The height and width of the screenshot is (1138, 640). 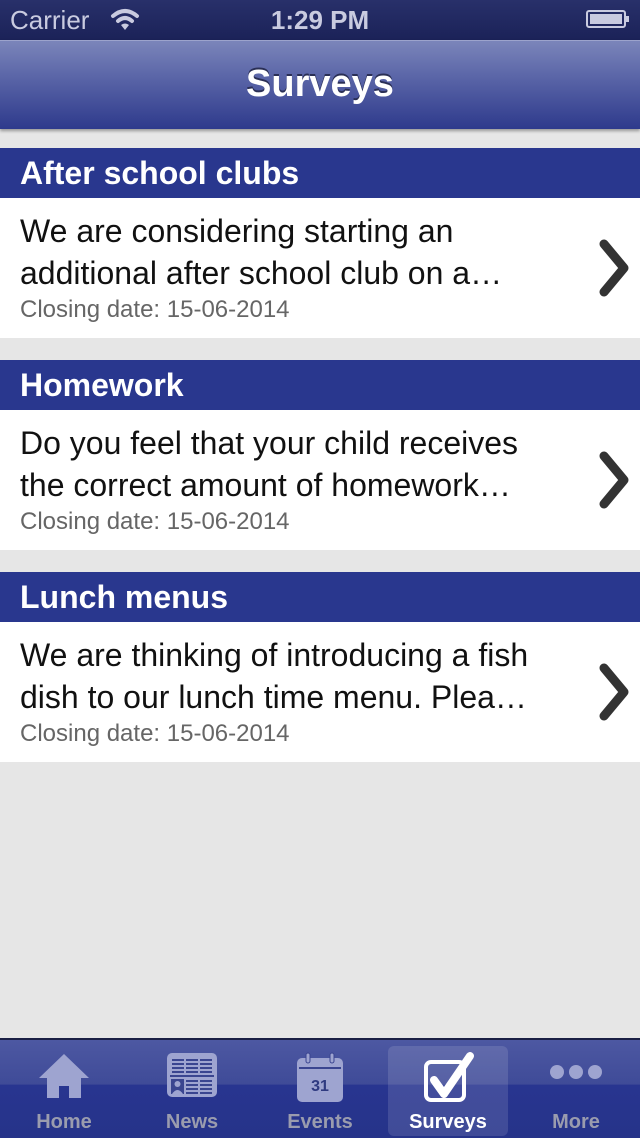 What do you see at coordinates (320, 385) in the screenshot?
I see `survey-title: Homework` at bounding box center [320, 385].